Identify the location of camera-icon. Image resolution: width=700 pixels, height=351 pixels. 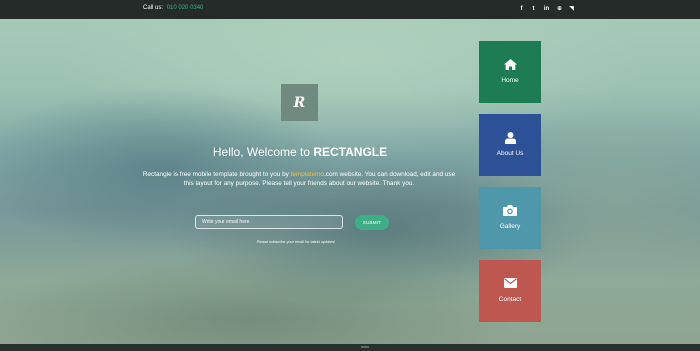
(510, 211).